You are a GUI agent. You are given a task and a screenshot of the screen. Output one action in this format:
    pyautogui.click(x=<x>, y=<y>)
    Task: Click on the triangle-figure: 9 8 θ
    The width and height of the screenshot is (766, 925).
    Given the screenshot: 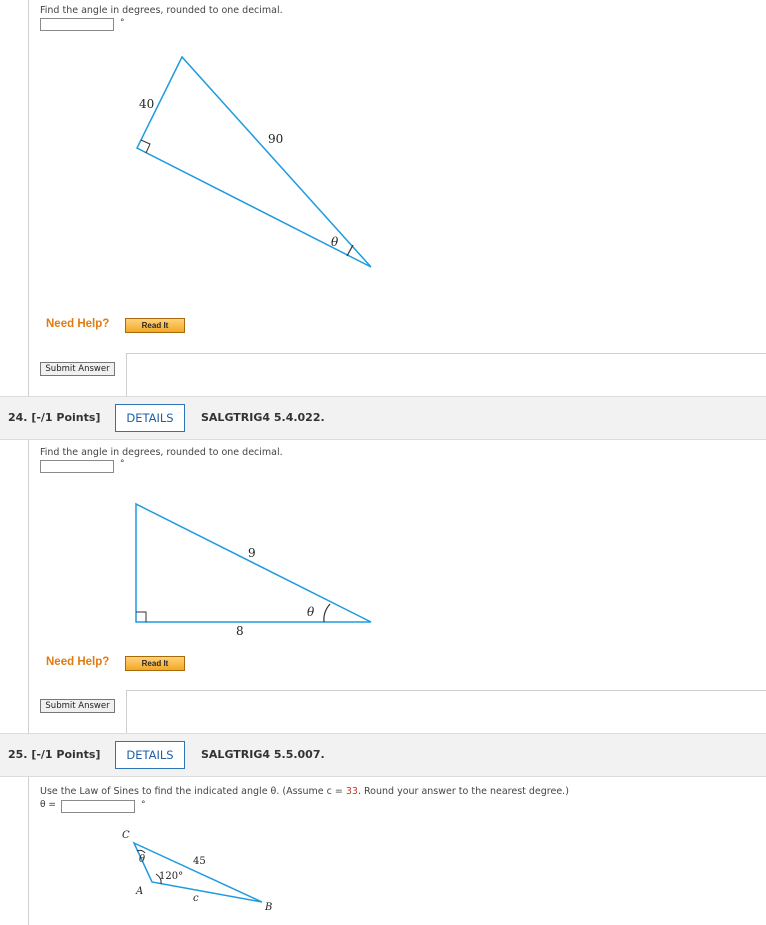 What is the action you would take?
    pyautogui.click(x=253, y=570)
    